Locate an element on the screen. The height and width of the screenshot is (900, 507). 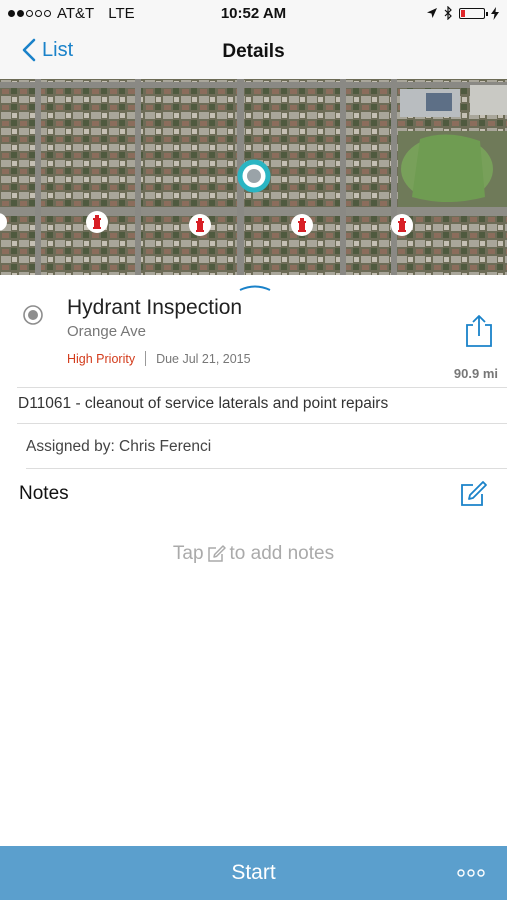
hint-prefix: Tap is located at coordinates (188, 553).